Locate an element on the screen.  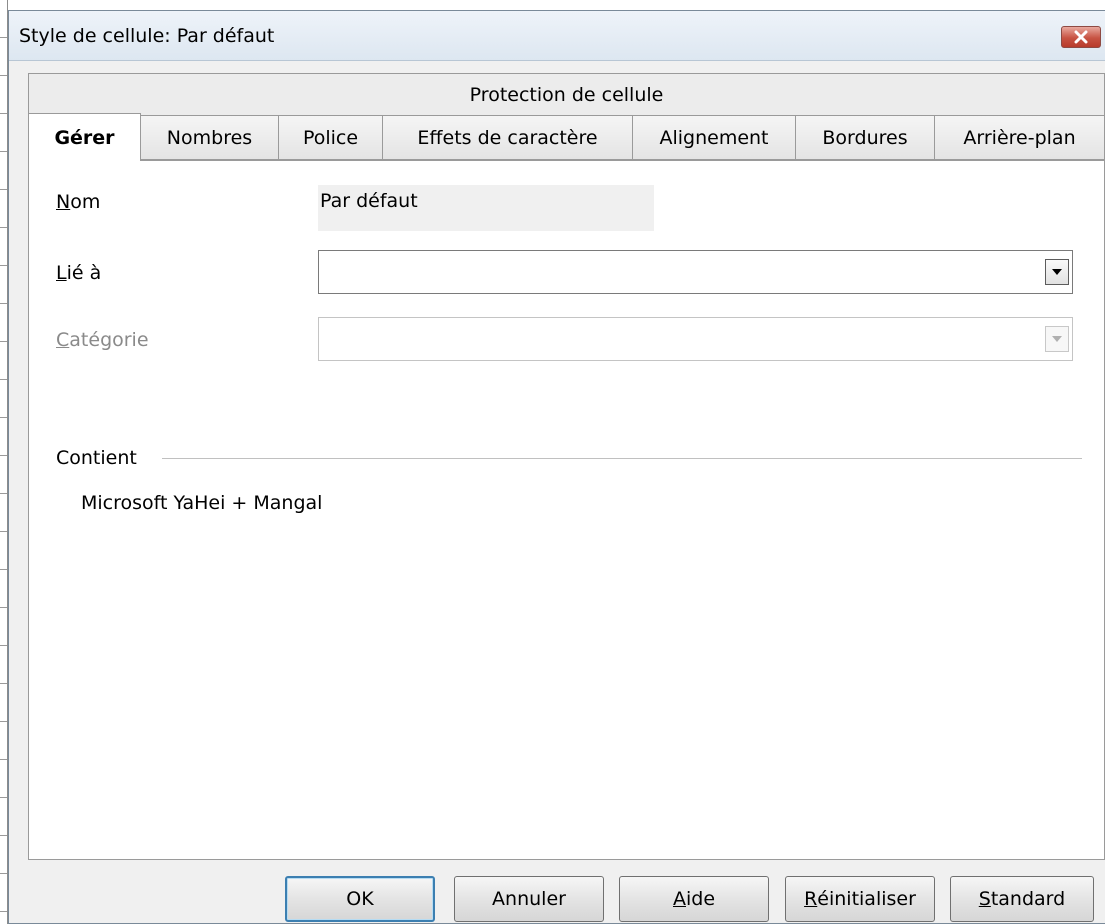
linked-to-label: Lié à is located at coordinates (78, 273).